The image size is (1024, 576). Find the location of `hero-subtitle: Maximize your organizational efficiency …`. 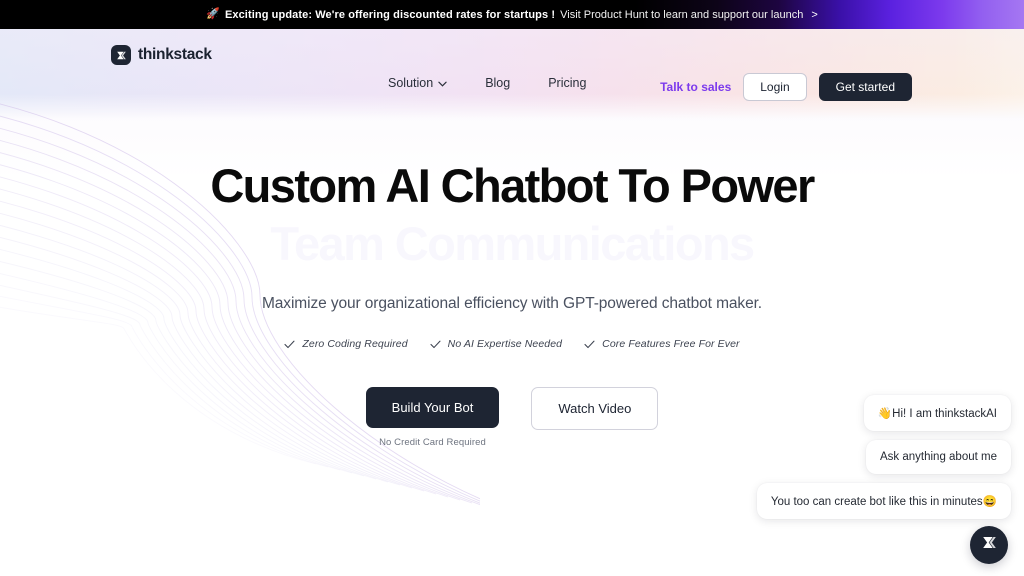

hero-subtitle: Maximize your organizational efficiency … is located at coordinates (512, 304).